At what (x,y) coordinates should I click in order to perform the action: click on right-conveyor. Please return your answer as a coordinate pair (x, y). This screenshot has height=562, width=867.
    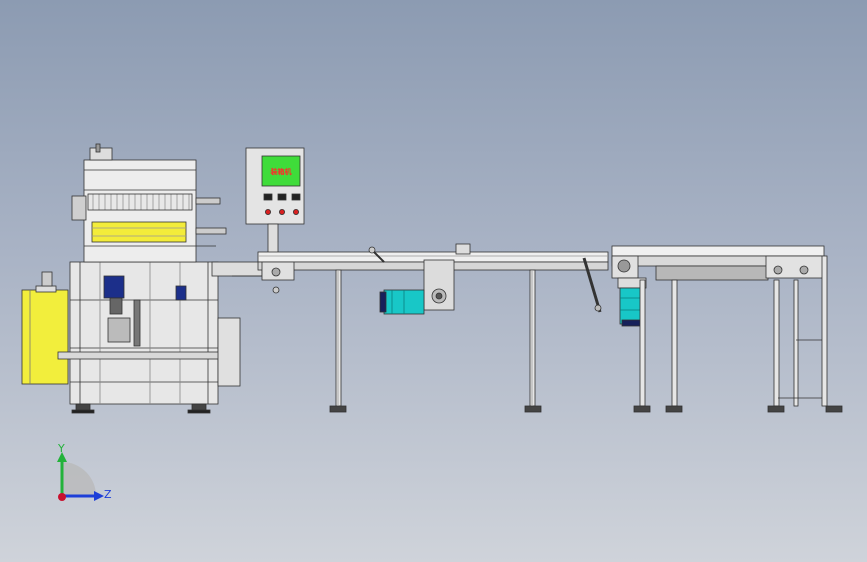
    Looking at the image, I should click on (727, 329).